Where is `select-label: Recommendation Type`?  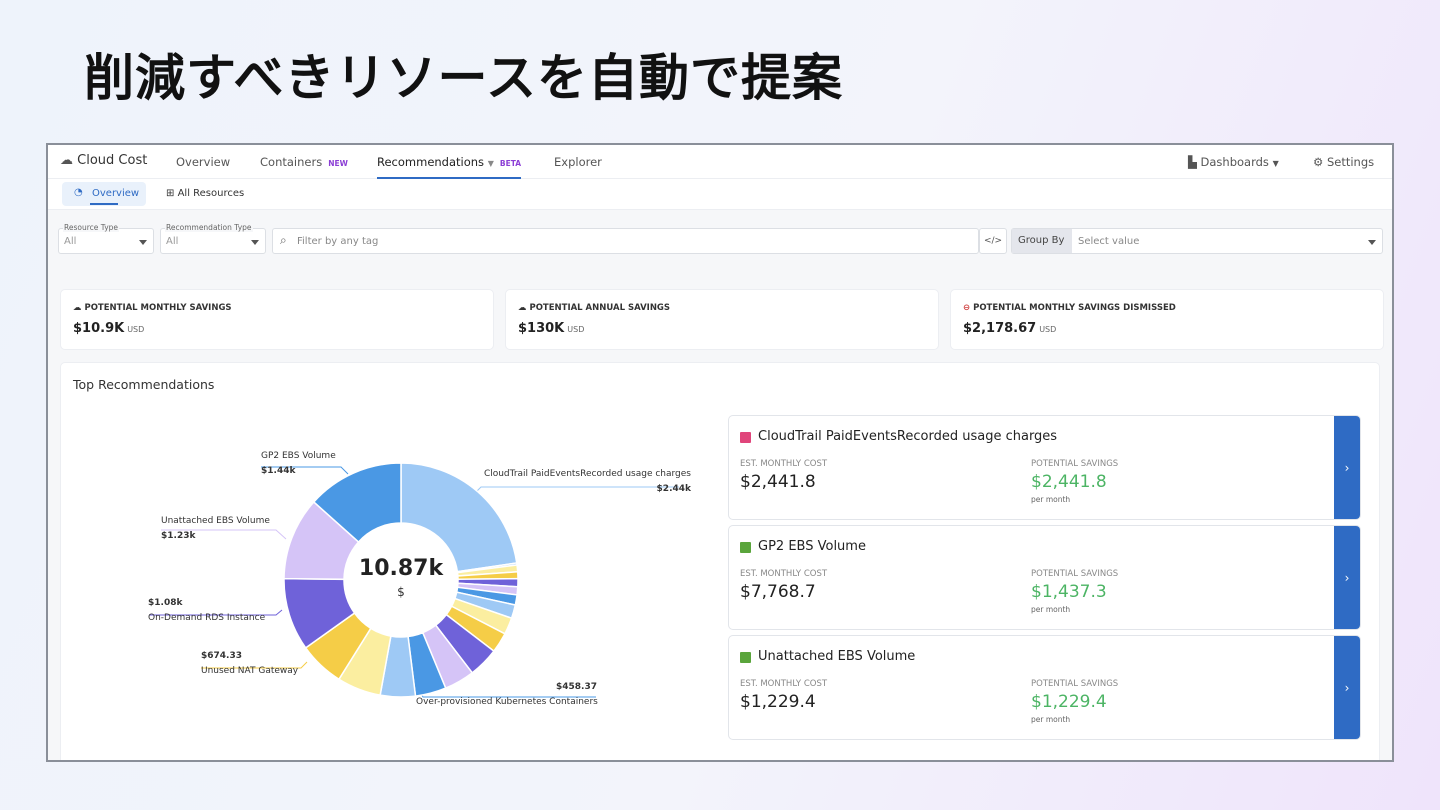 select-label: Recommendation Type is located at coordinates (209, 227).